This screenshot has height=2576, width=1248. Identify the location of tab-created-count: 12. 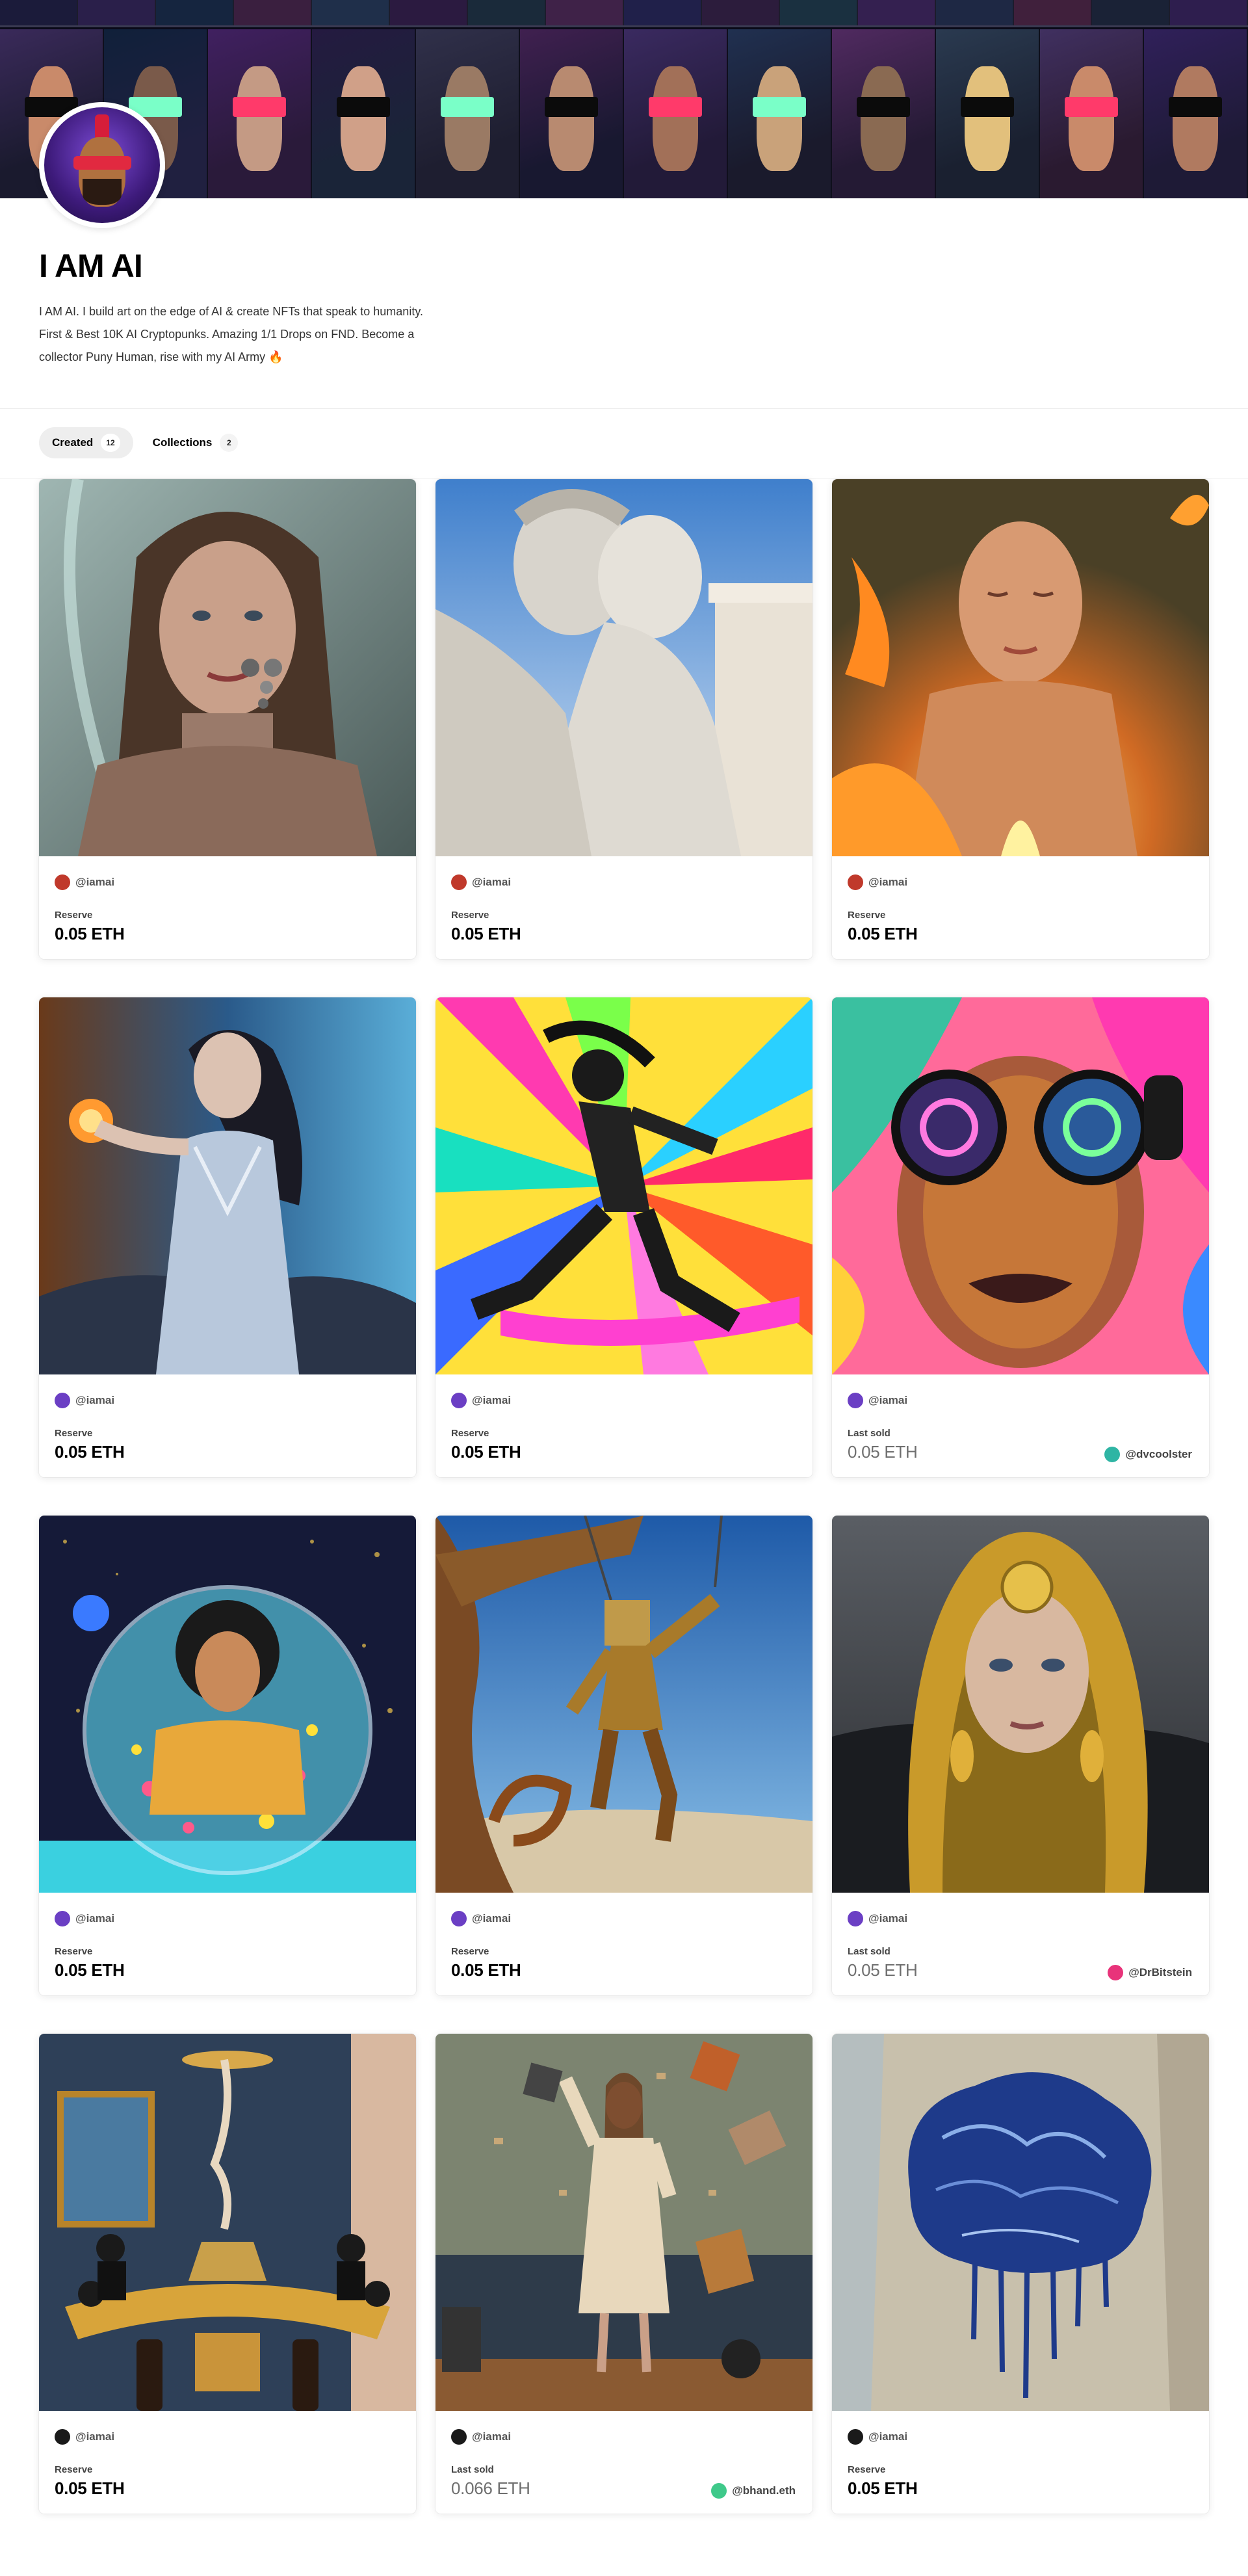
(110, 443).